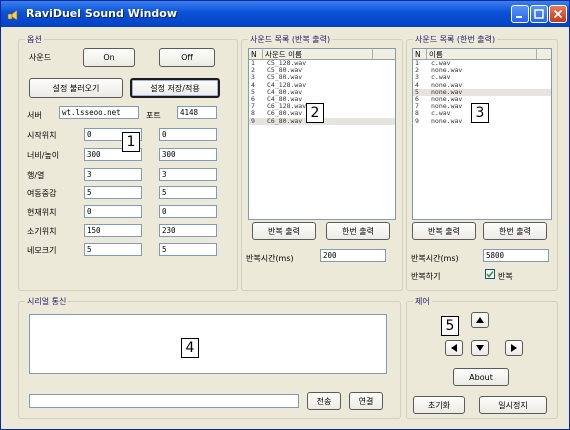 Image resolution: width=570 pixels, height=430 pixels. What do you see at coordinates (109, 57) in the screenshot?
I see `sound-on-button: On` at bounding box center [109, 57].